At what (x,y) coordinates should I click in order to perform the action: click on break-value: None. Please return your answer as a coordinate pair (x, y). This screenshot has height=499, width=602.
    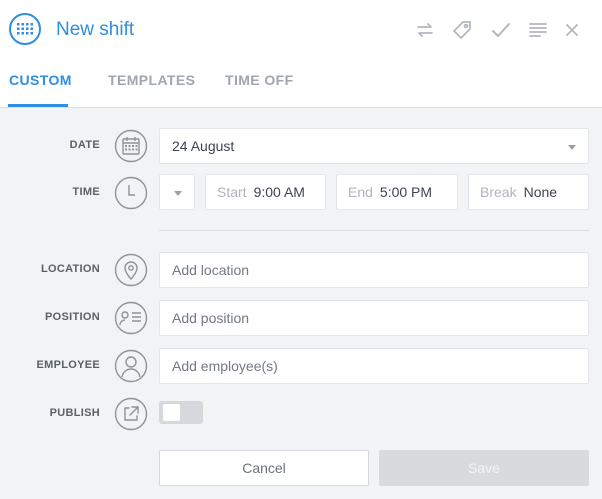
    Looking at the image, I should click on (540, 192).